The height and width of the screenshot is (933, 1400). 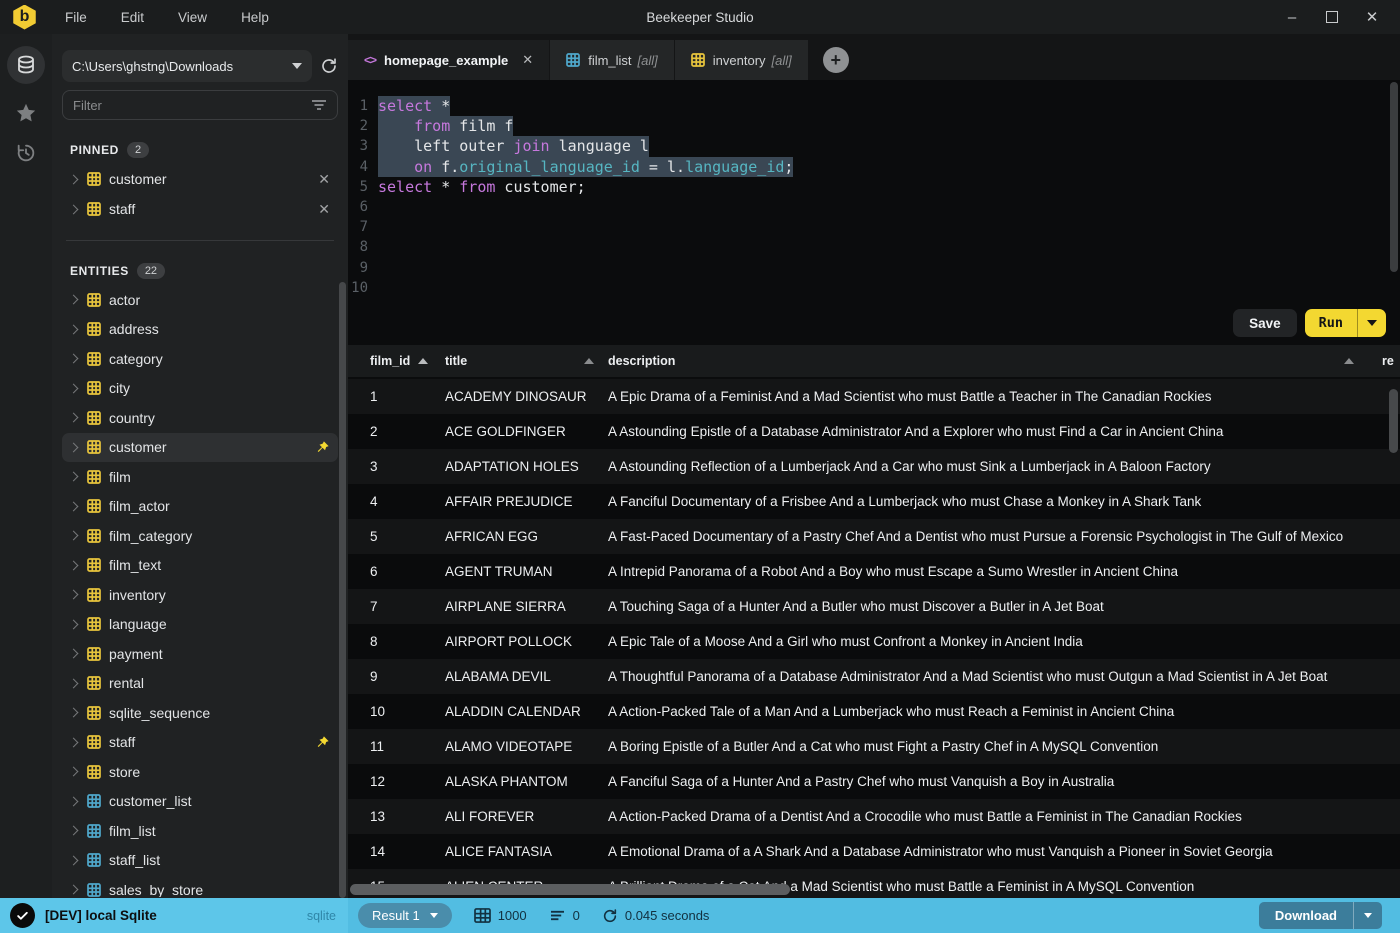 What do you see at coordinates (1391, 361) in the screenshot?
I see `column-header-partial: re` at bounding box center [1391, 361].